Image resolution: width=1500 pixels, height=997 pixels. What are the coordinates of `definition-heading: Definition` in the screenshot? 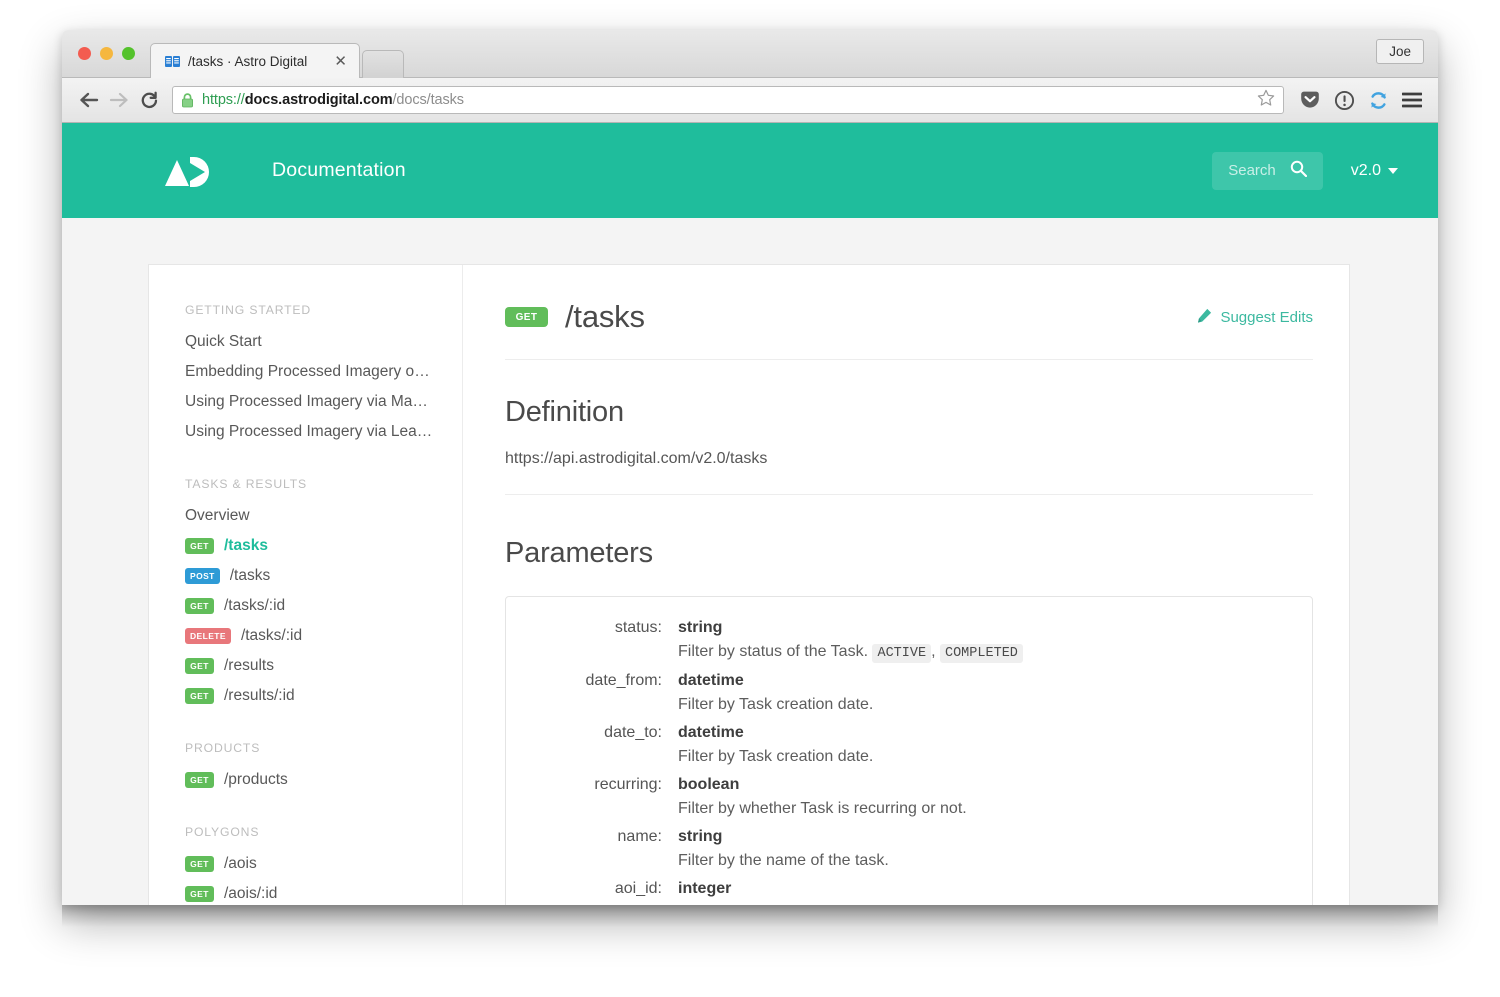 It's located at (564, 412).